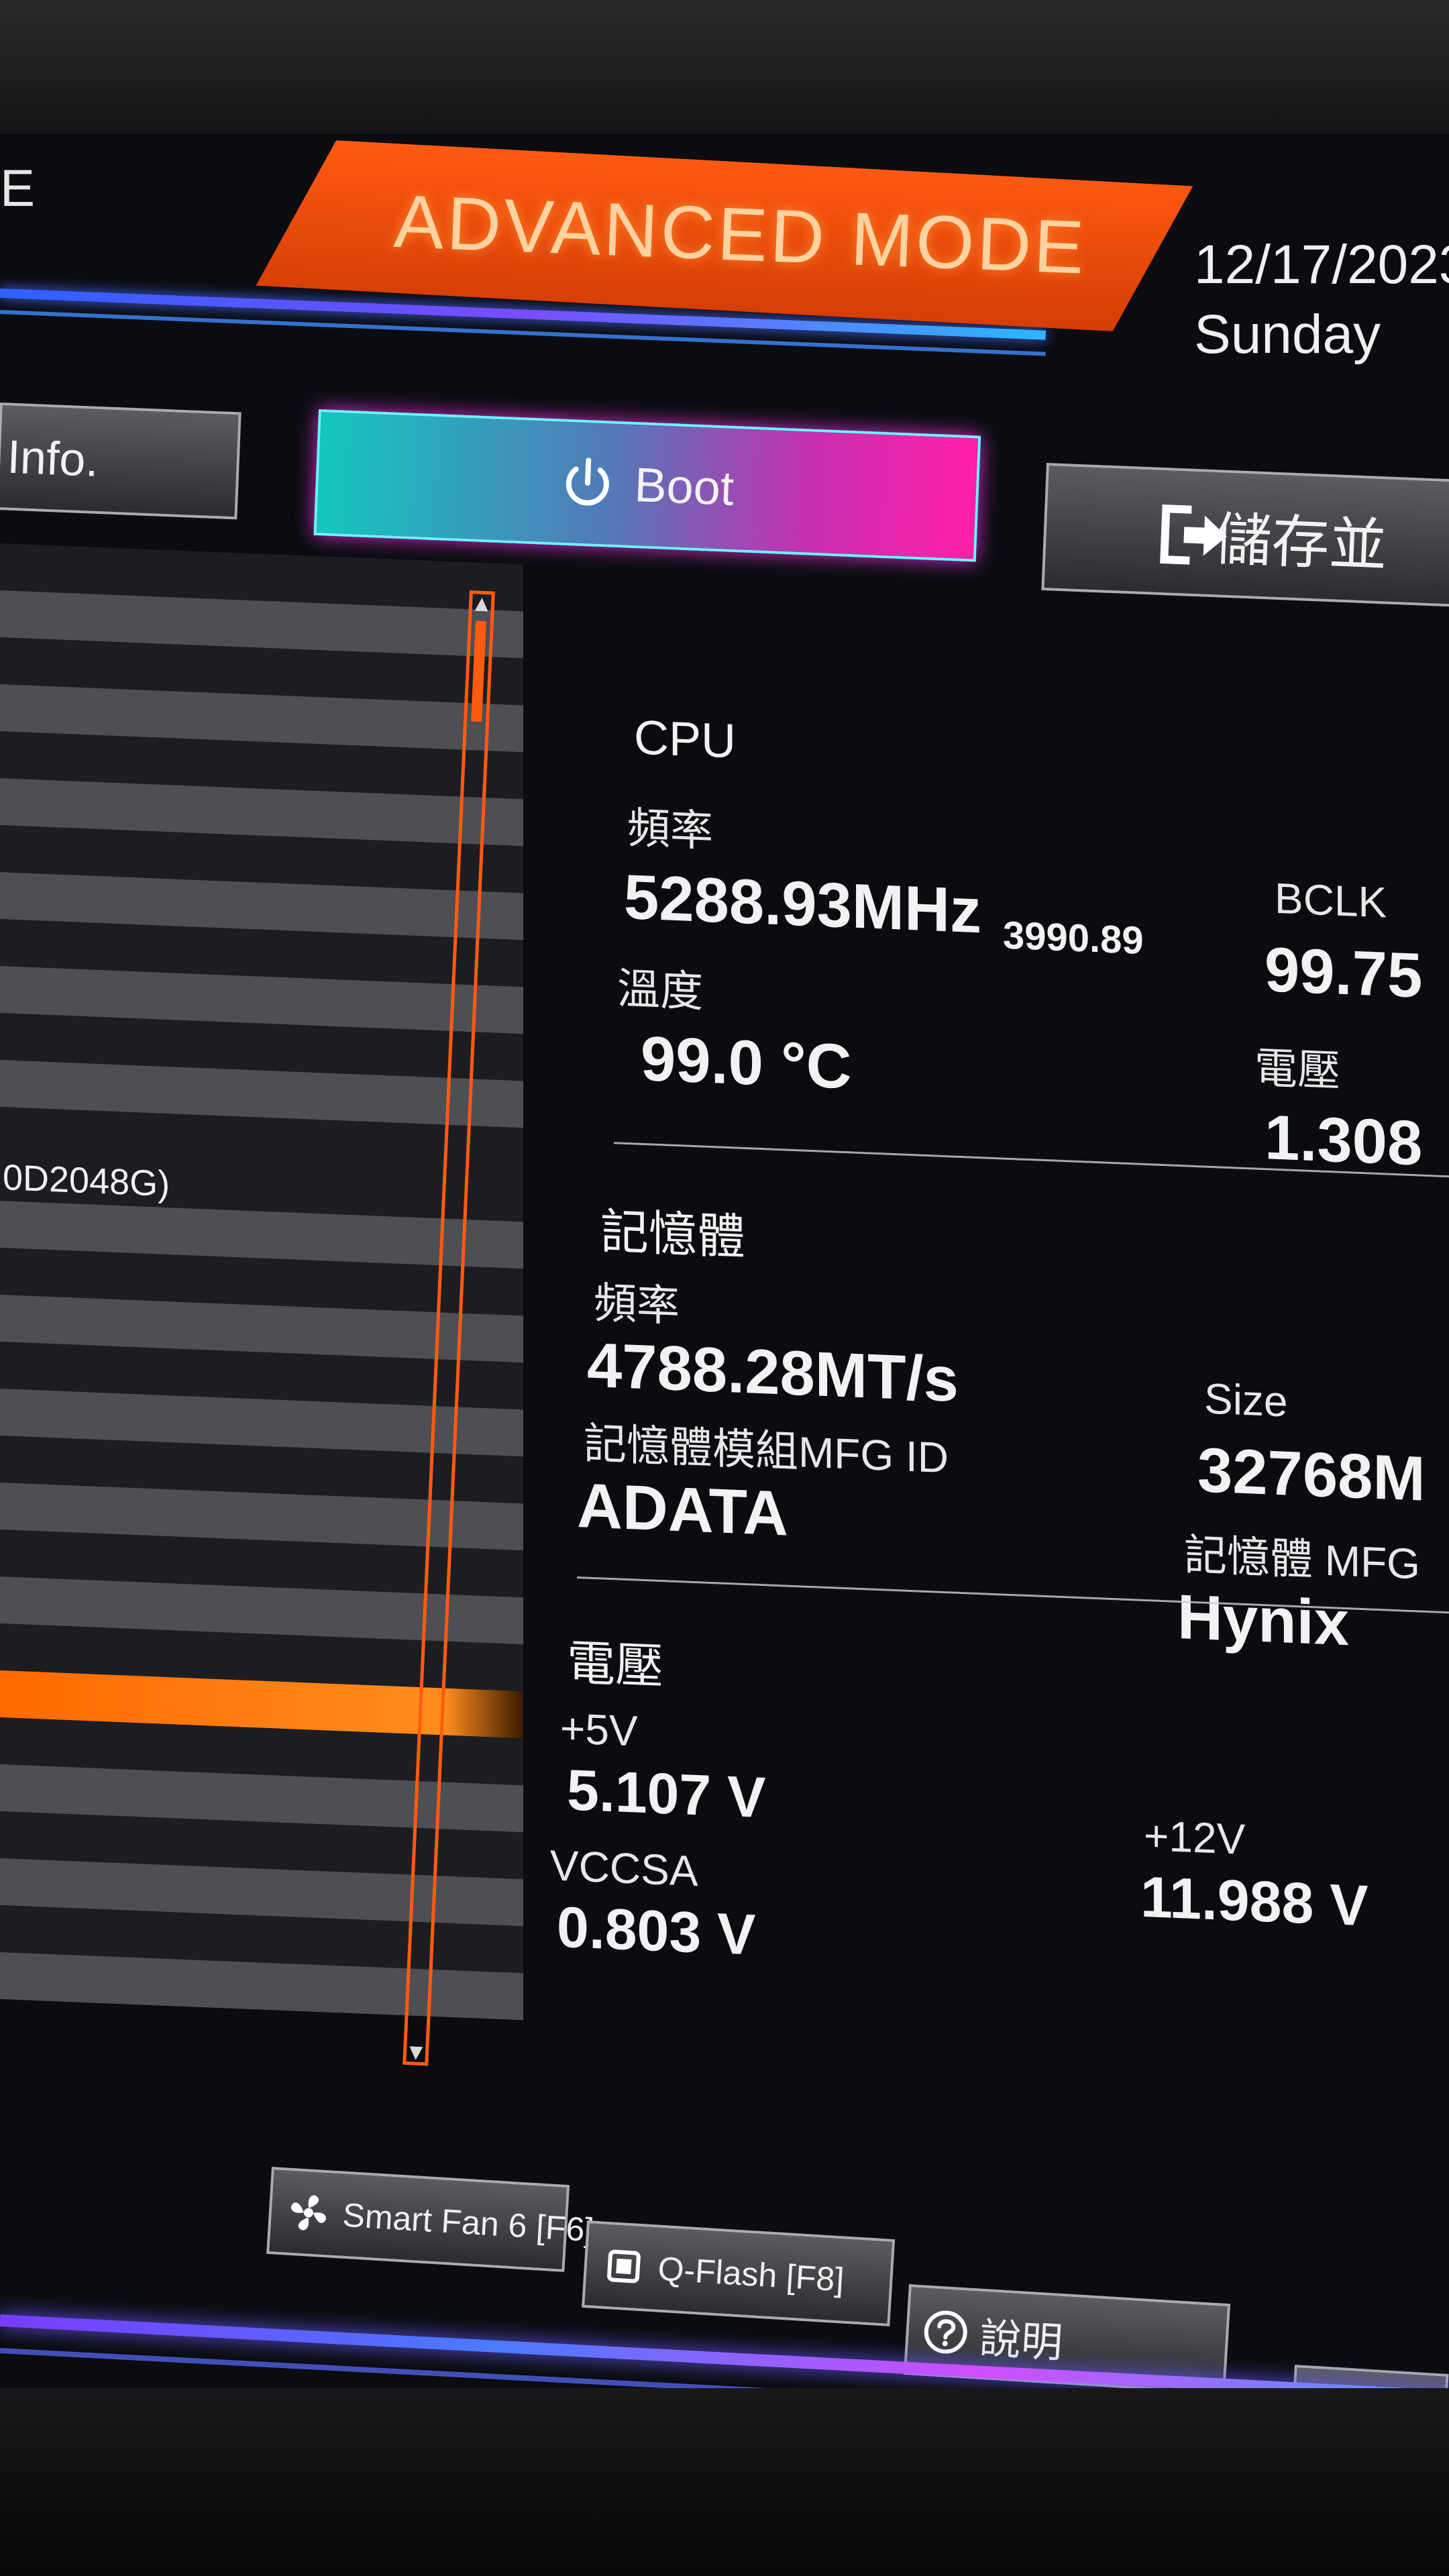 Image resolution: width=1449 pixels, height=2576 pixels. What do you see at coordinates (670, 830) in the screenshot?
I see `cpu-frequency-label: 頻率` at bounding box center [670, 830].